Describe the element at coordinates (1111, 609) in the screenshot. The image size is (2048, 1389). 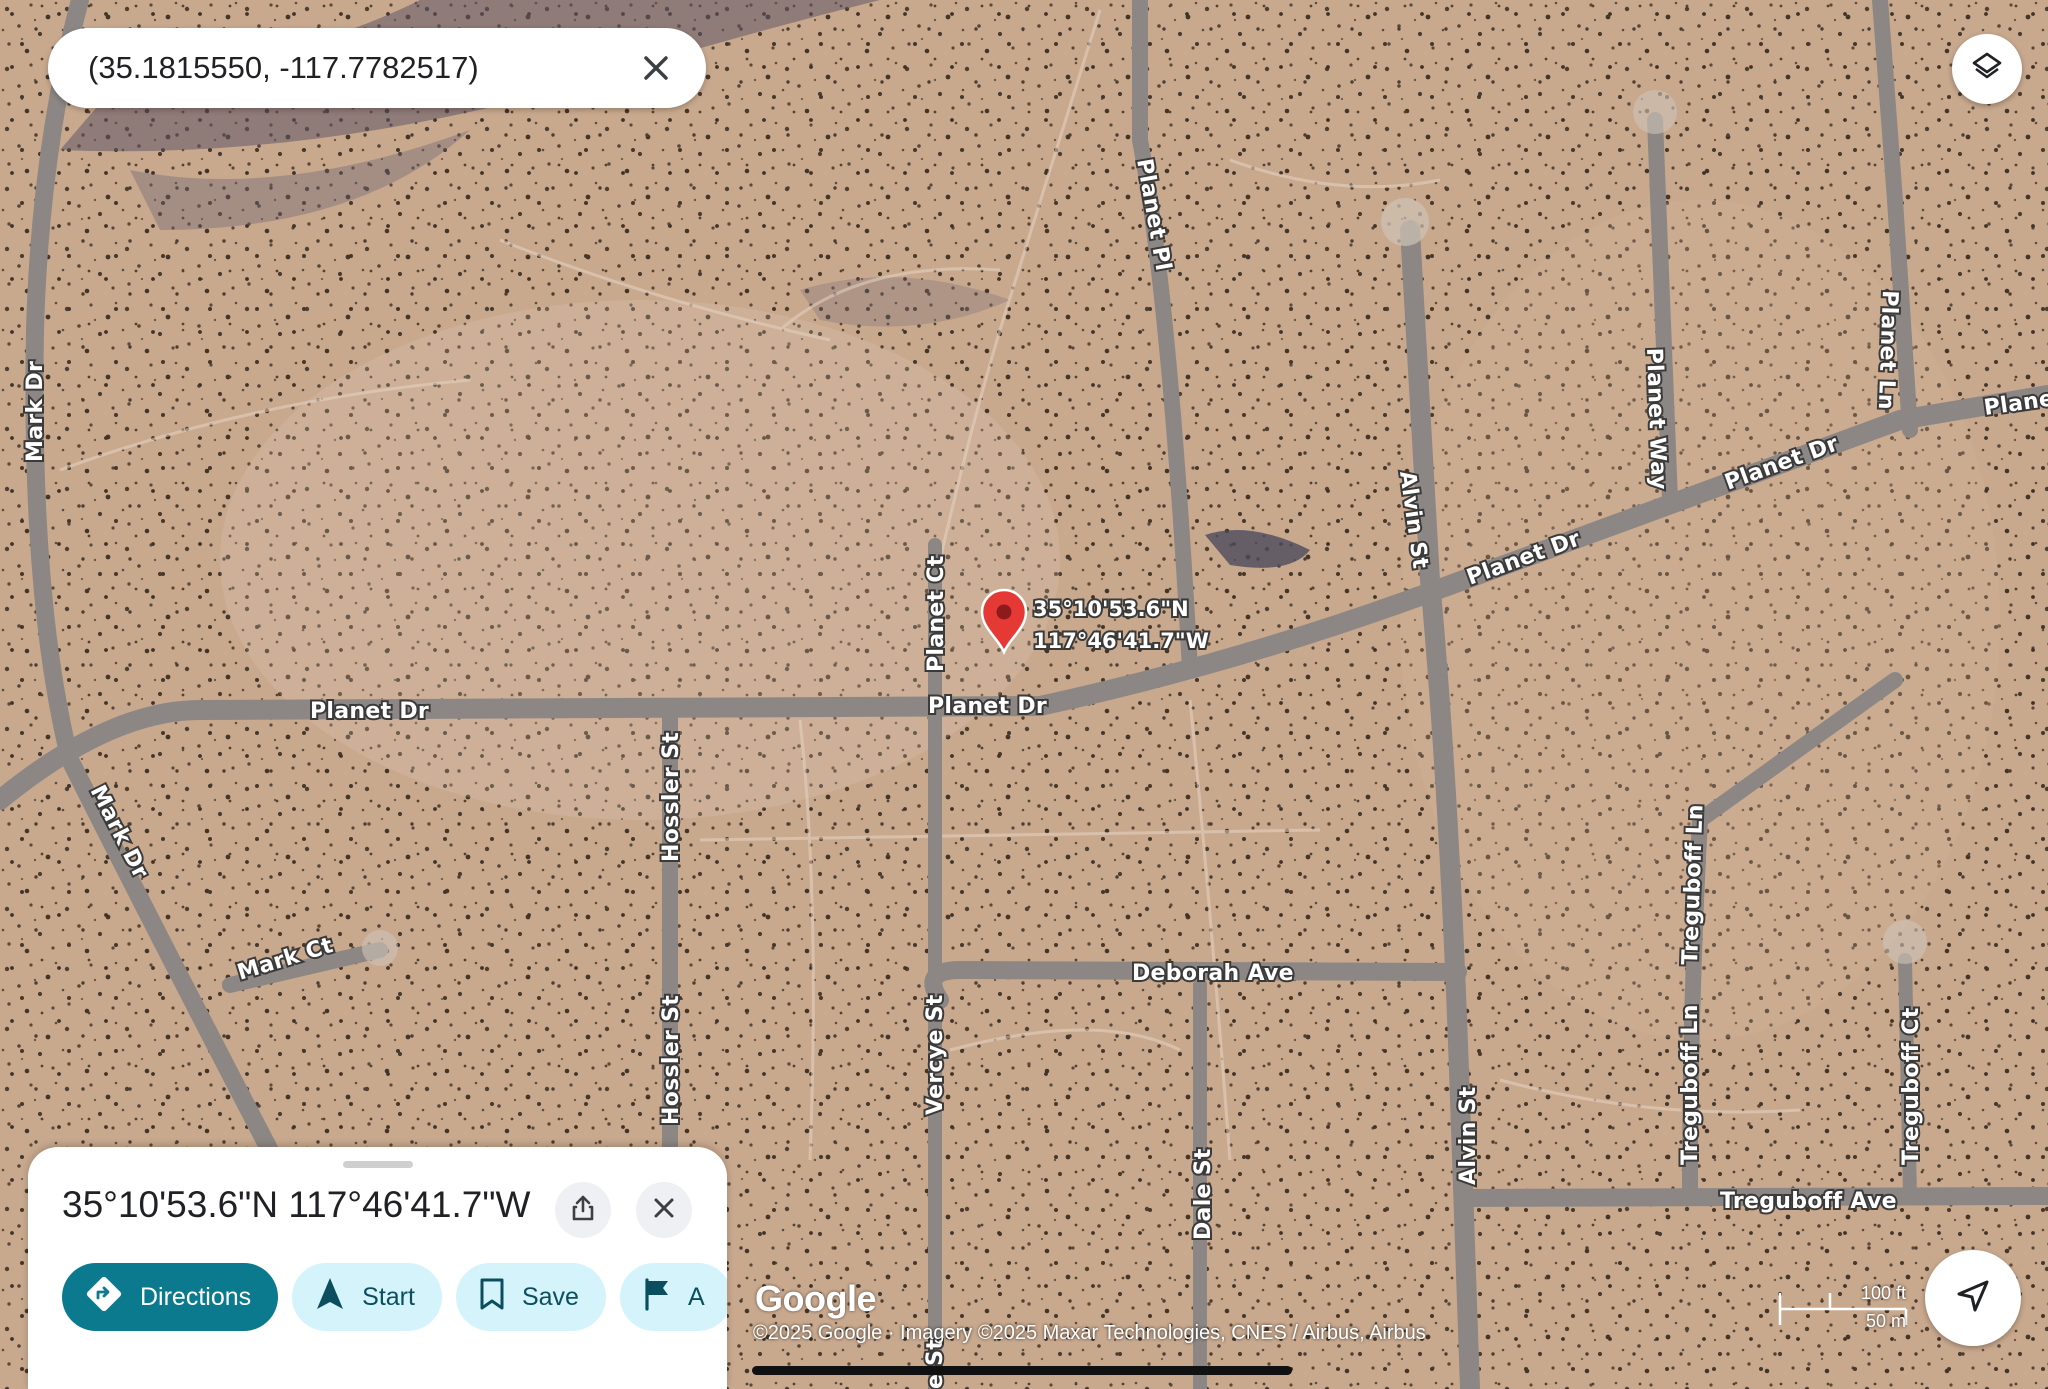
I see `pin-latitude-label: 35°10'53.6"N` at that location.